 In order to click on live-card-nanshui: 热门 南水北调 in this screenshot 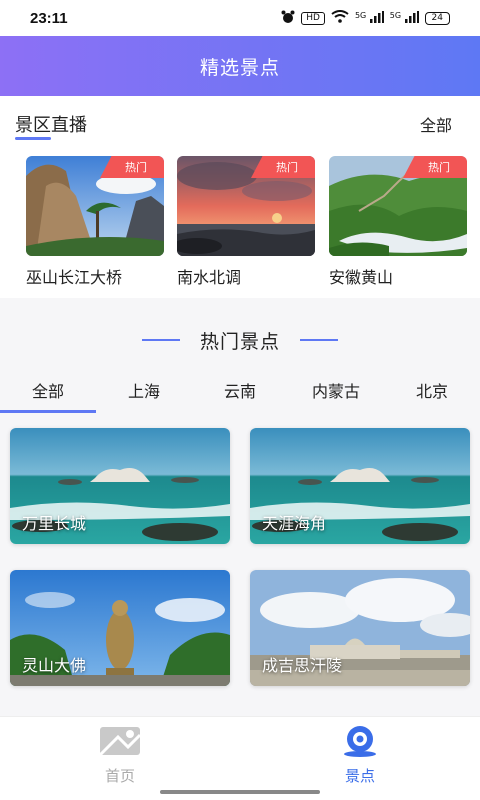, I will do `click(246, 222)`.